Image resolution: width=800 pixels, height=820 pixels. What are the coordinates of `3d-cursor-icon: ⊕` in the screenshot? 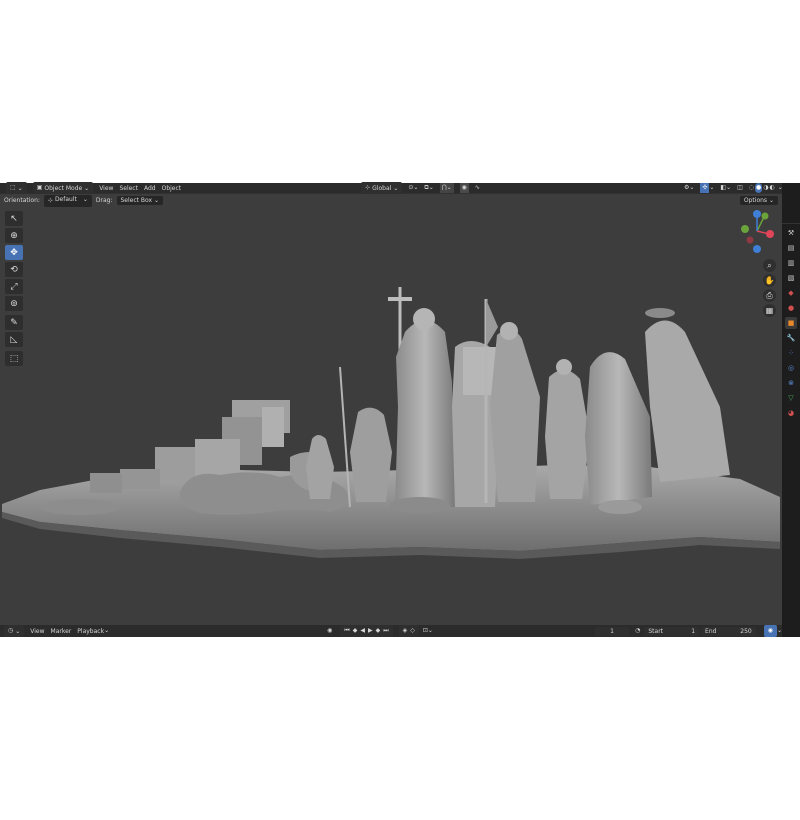 It's located at (14, 235).